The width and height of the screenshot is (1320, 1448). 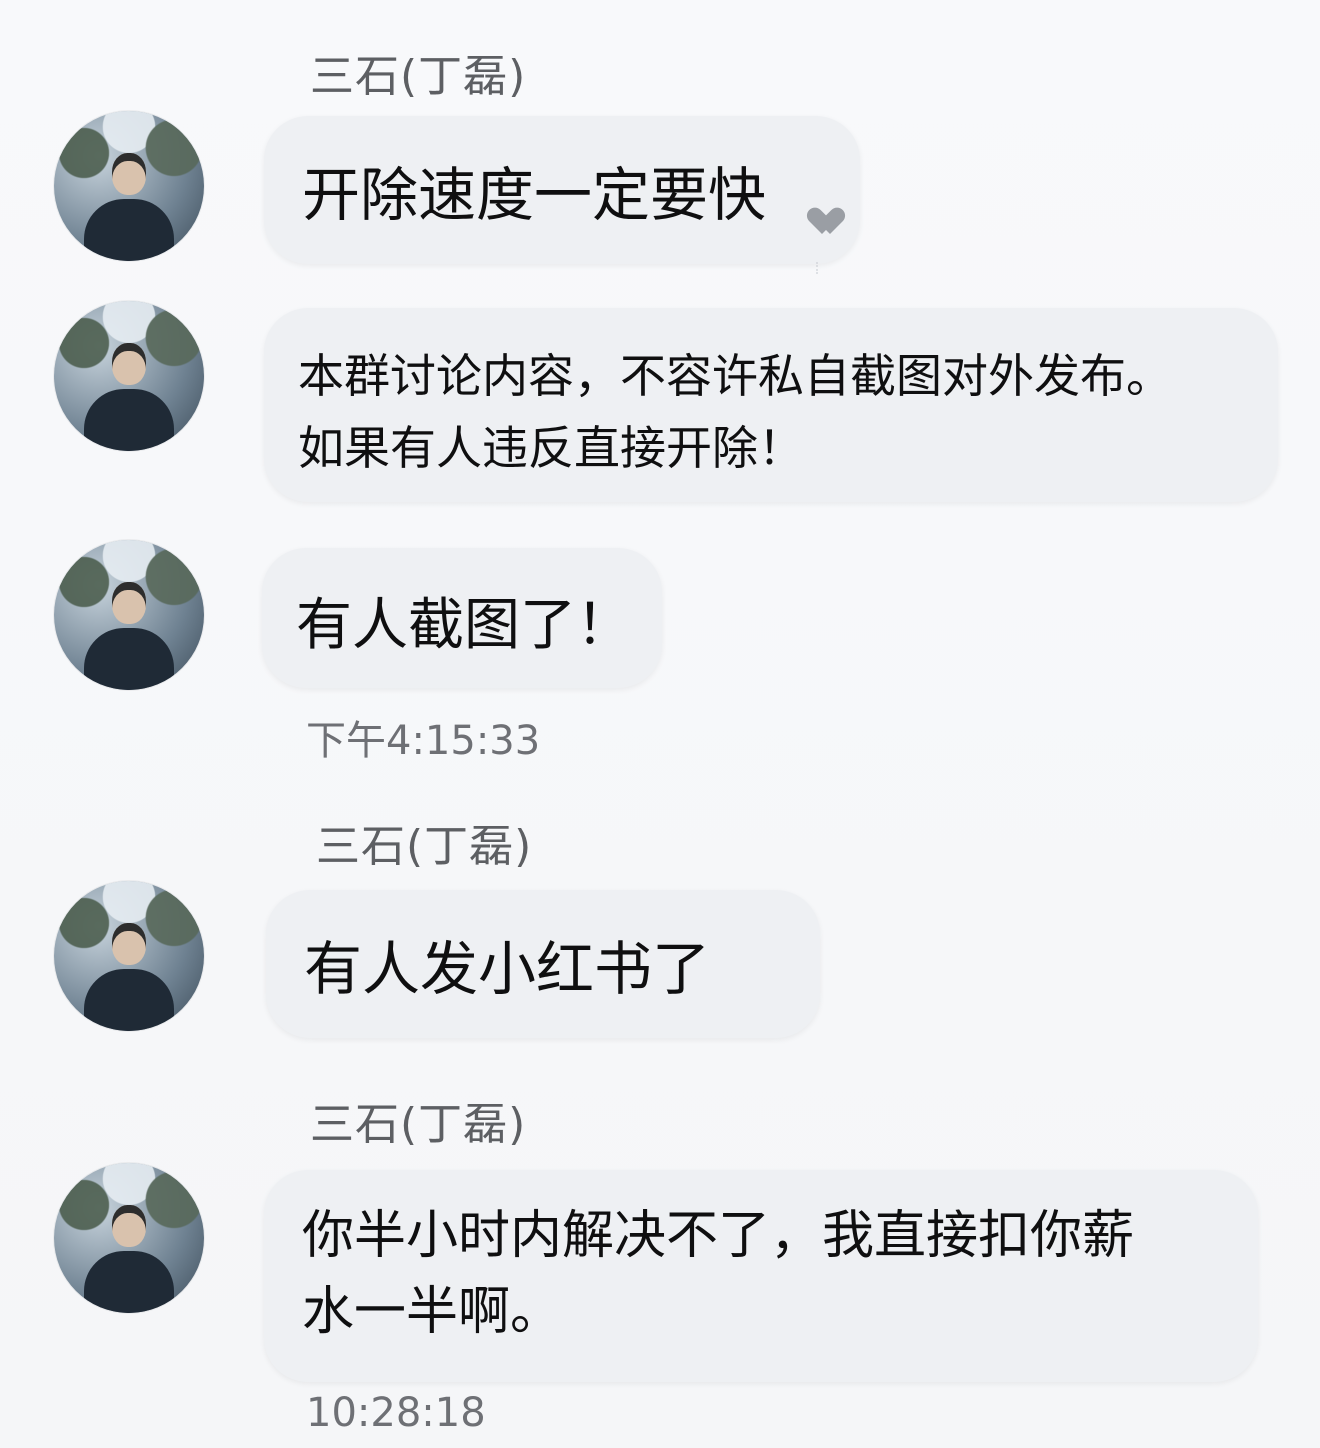 What do you see at coordinates (735, 412) in the screenshot?
I see `message-text: 本群讨论内容，不容许私自截图对外发布。 如果有人违反直接开除！` at bounding box center [735, 412].